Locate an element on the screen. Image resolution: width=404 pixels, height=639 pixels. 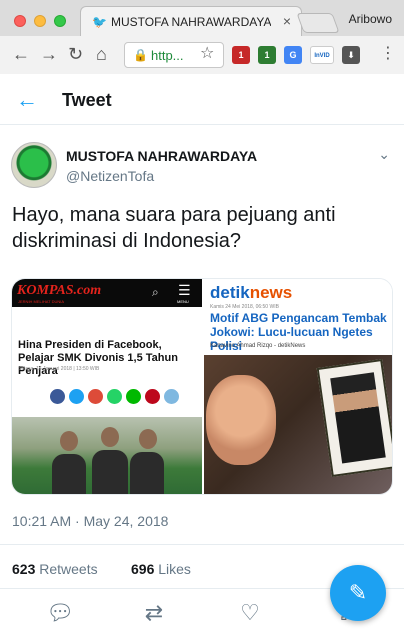
twitter-bird-icon: 🐦 is located at coordinates (99, 22).